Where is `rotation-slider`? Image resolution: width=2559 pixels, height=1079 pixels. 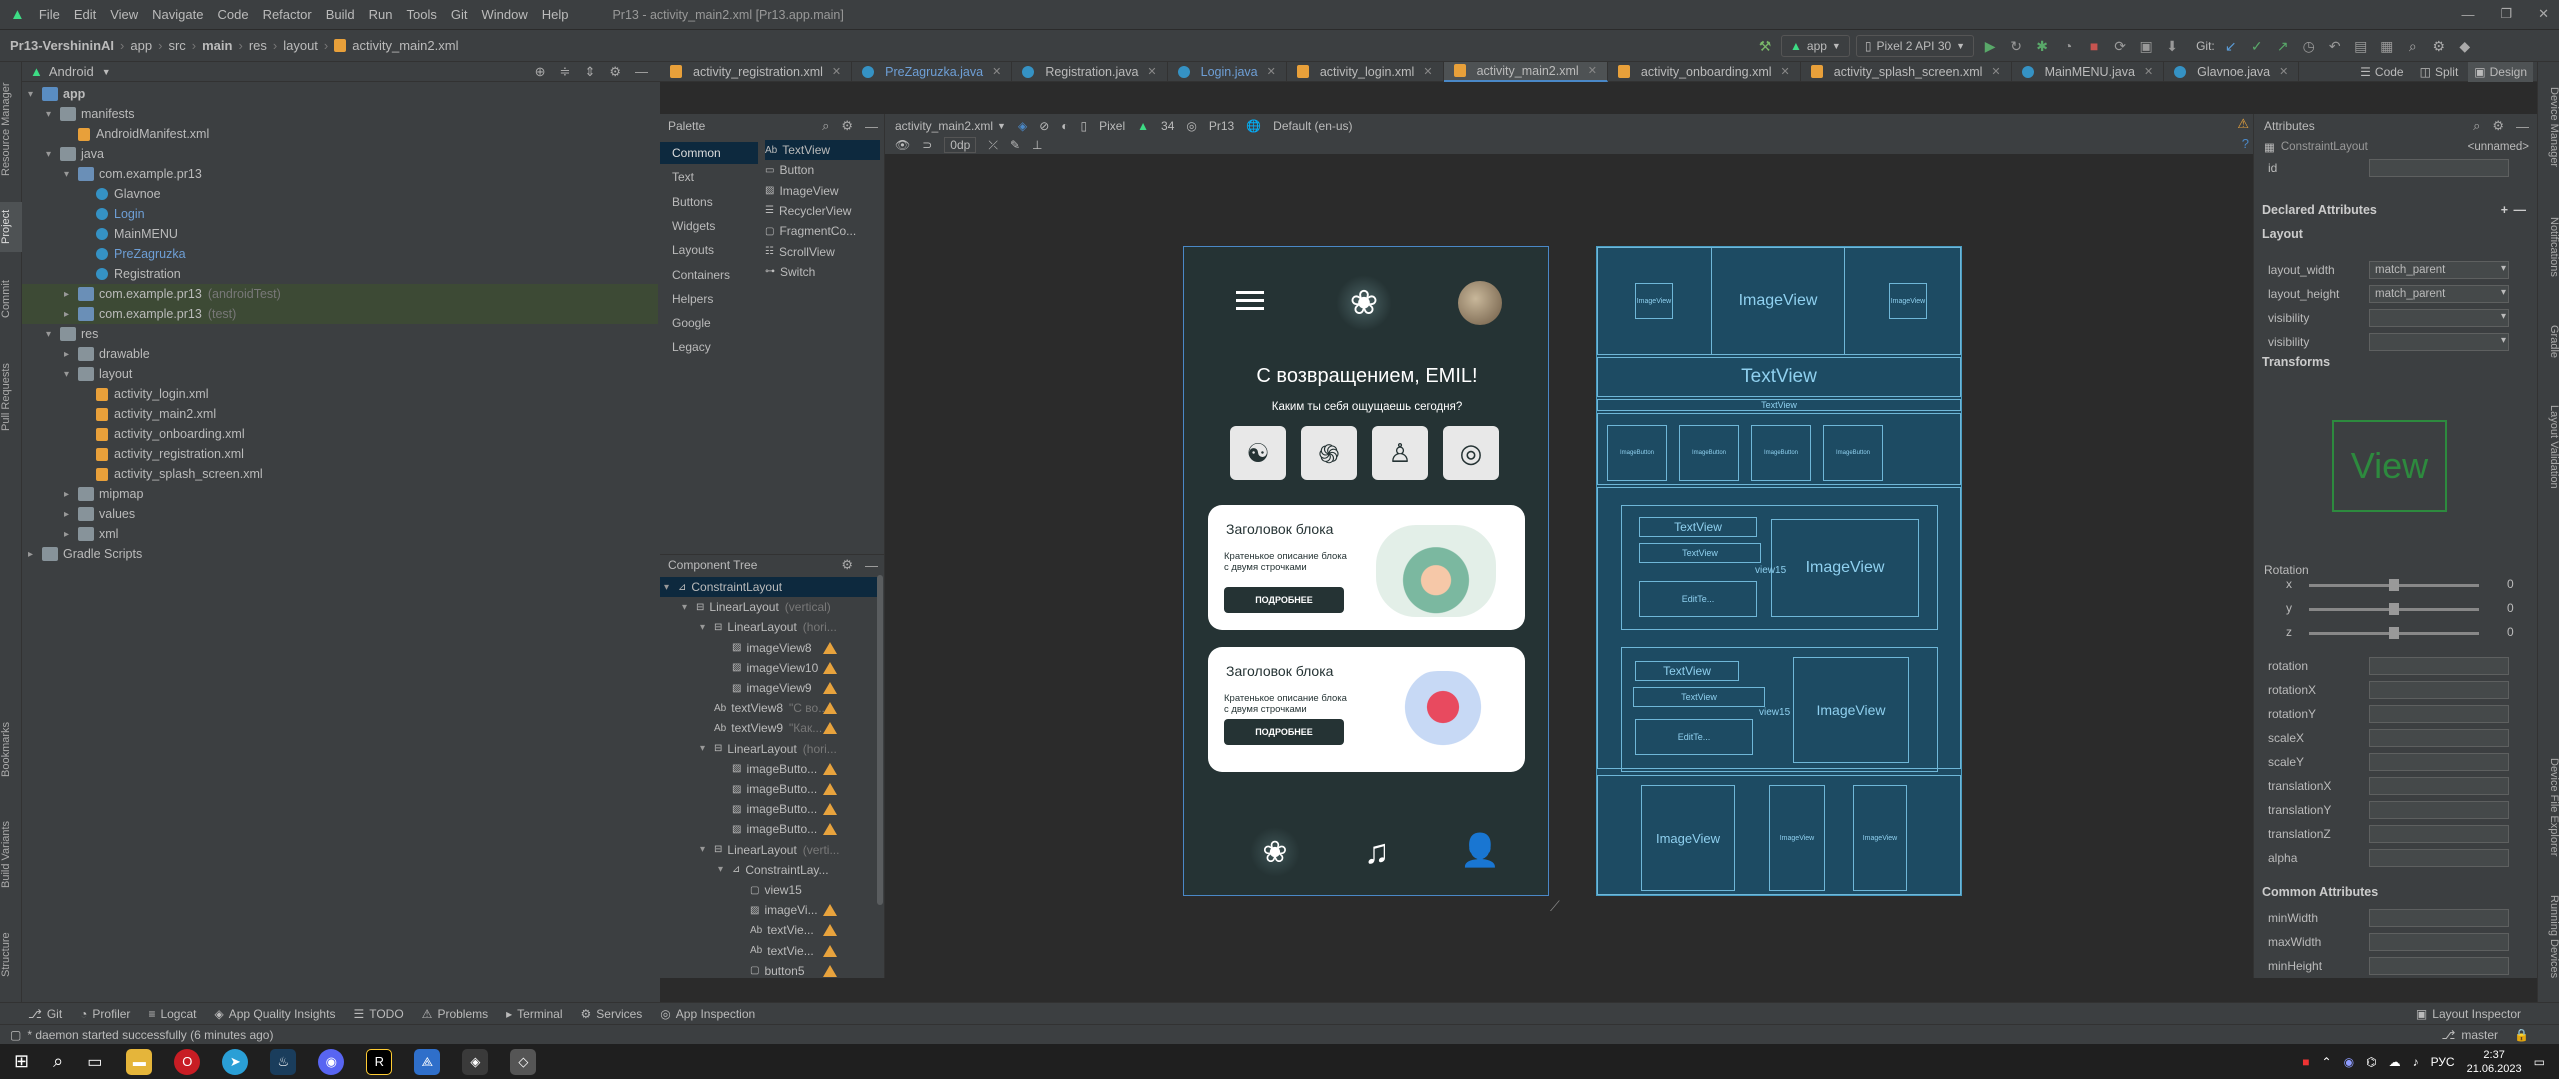
rotation-slider is located at coordinates (2394, 633).